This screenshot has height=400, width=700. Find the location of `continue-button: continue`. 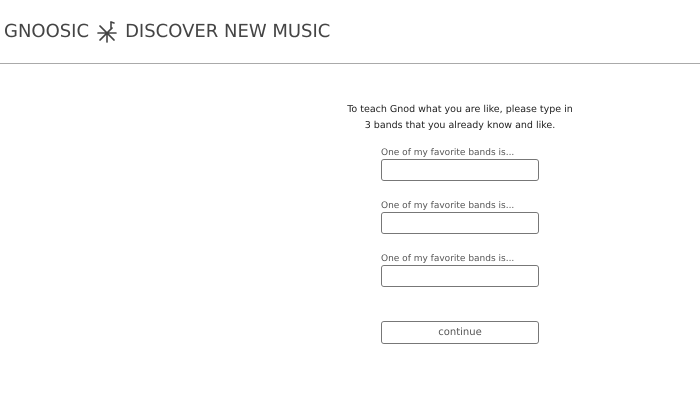

continue-button: continue is located at coordinates (460, 332).